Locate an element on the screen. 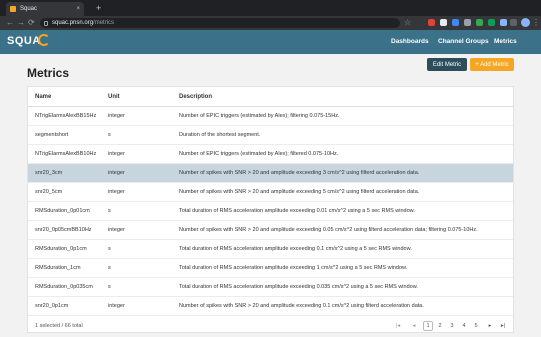 Image resolution: width=541 pixels, height=337 pixels. add-metric-button: + Add Metric is located at coordinates (492, 64).